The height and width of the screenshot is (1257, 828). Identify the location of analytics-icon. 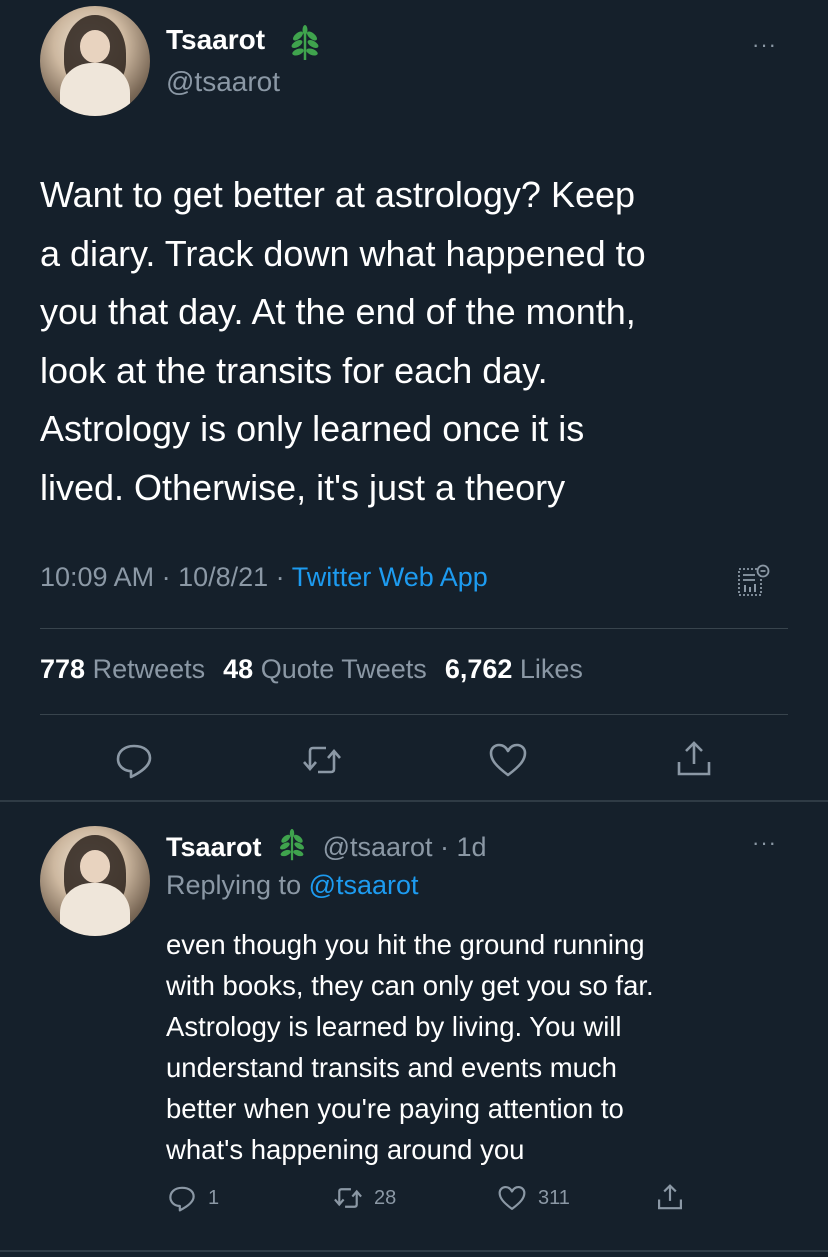
(754, 581).